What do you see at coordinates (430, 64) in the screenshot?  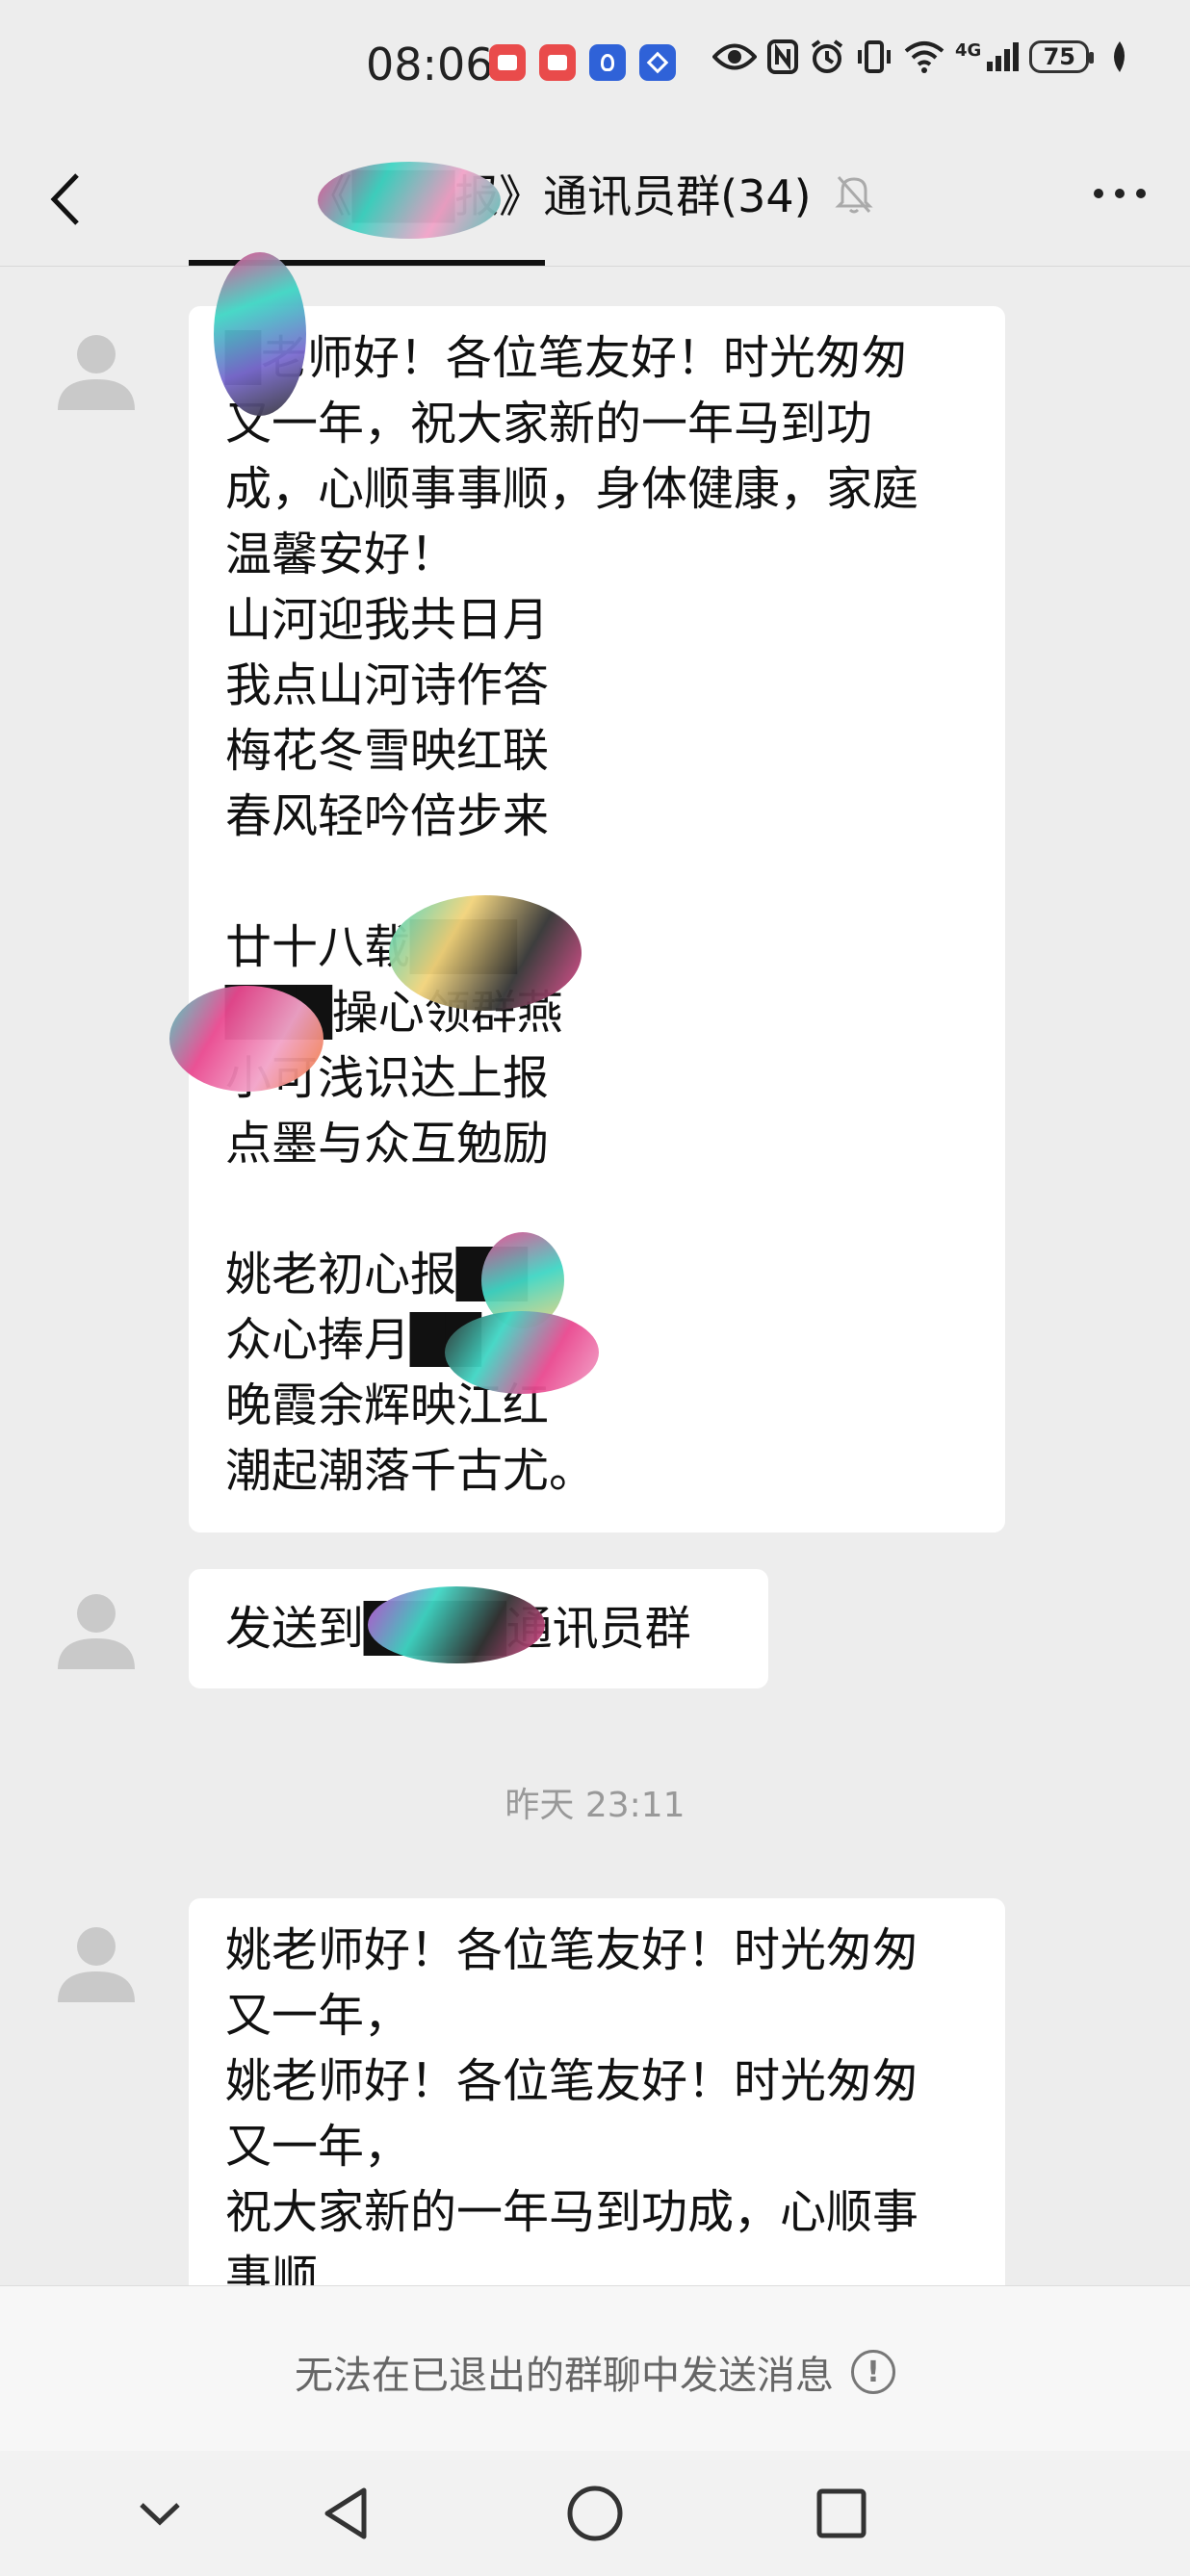 I see `status-time: 08:06` at bounding box center [430, 64].